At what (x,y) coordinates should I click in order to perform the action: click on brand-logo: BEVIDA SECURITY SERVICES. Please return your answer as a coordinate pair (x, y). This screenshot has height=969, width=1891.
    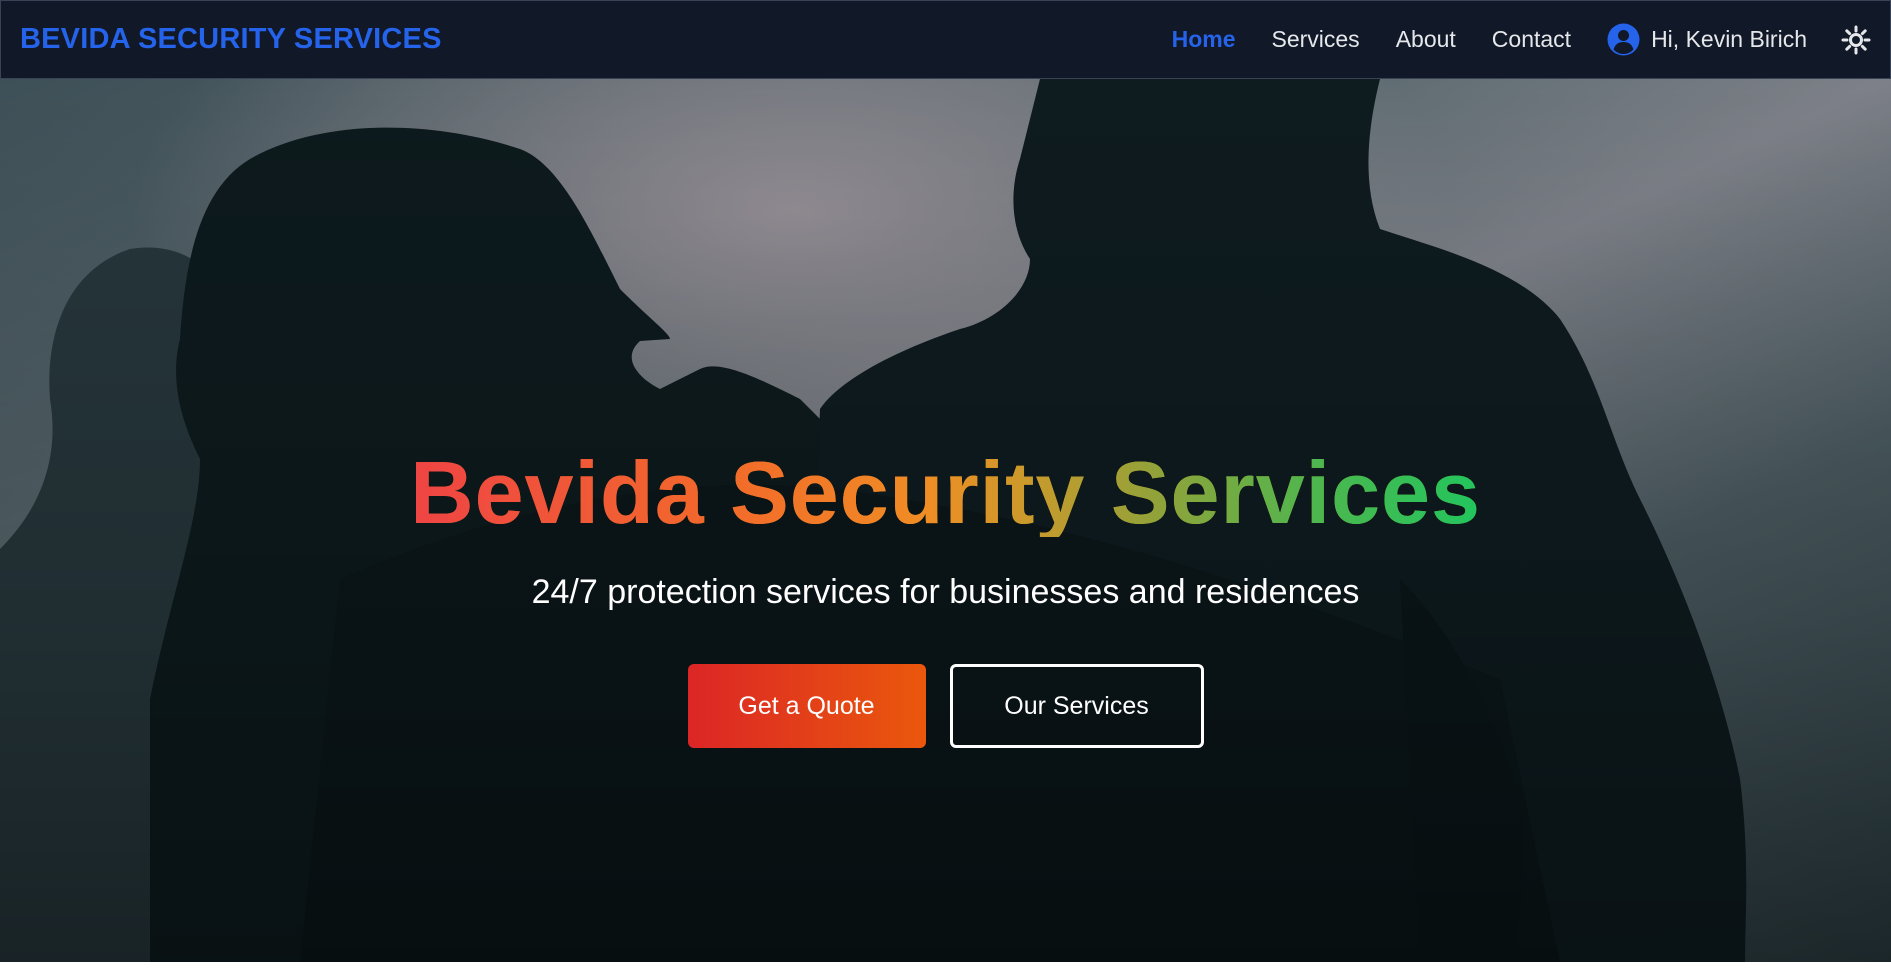
    Looking at the image, I should click on (231, 39).